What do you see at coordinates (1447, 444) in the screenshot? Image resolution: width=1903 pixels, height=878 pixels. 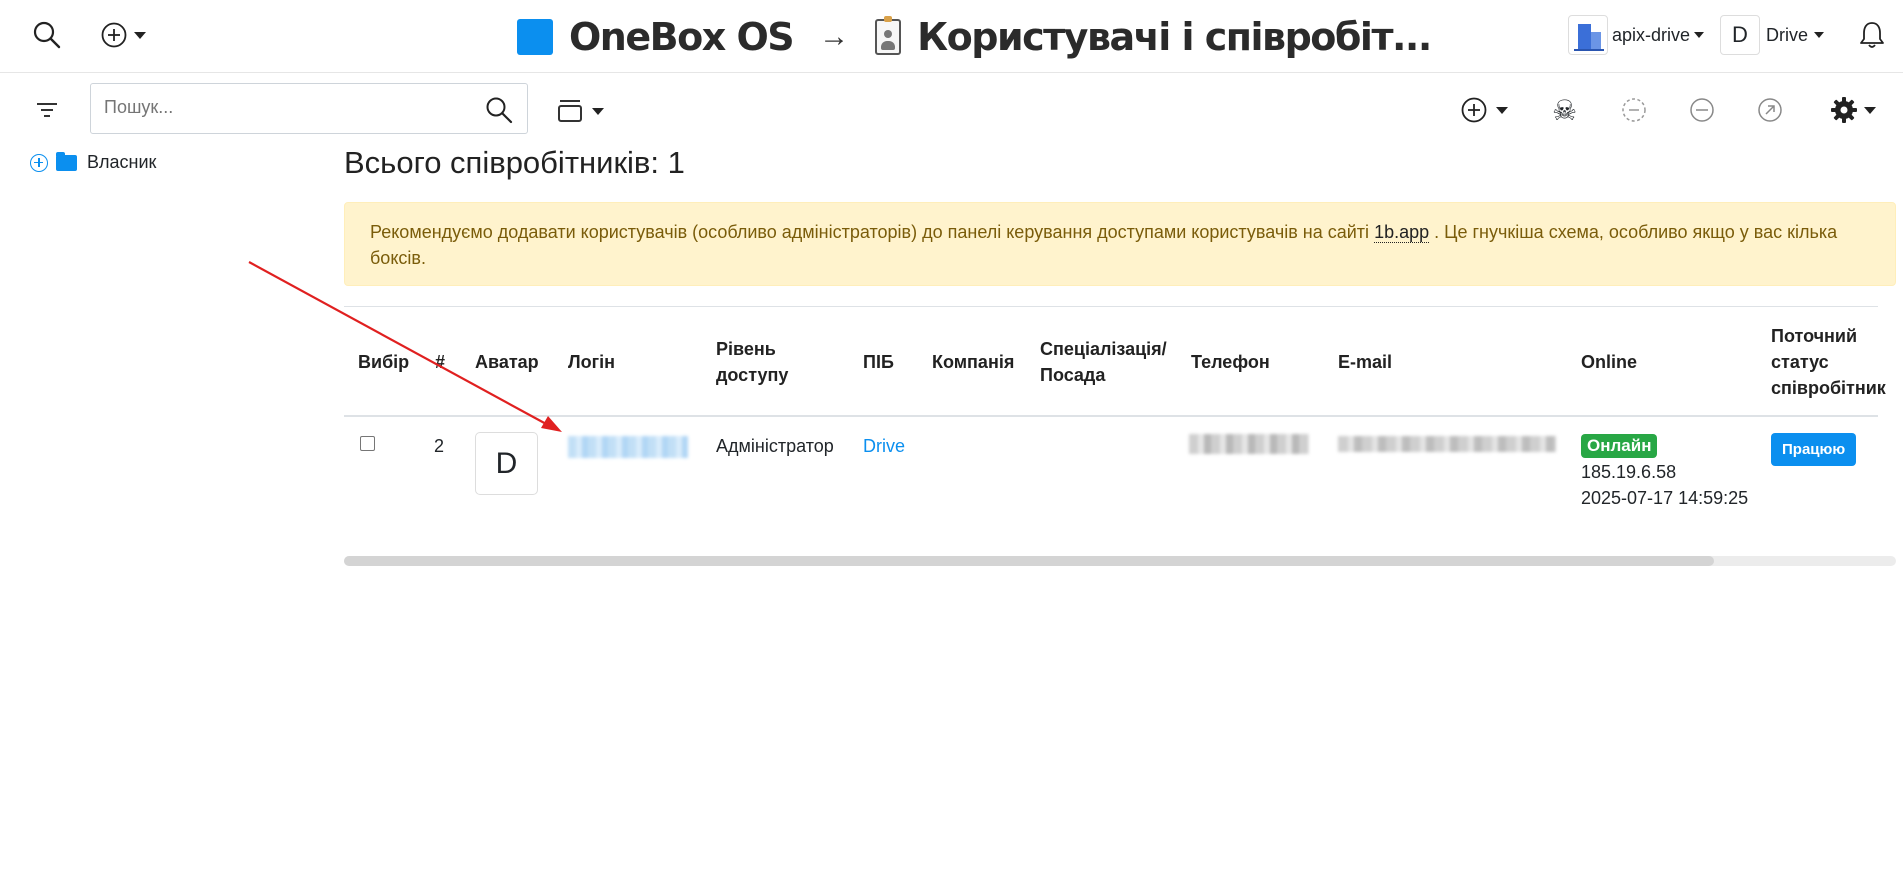 I see `email-redacted` at bounding box center [1447, 444].